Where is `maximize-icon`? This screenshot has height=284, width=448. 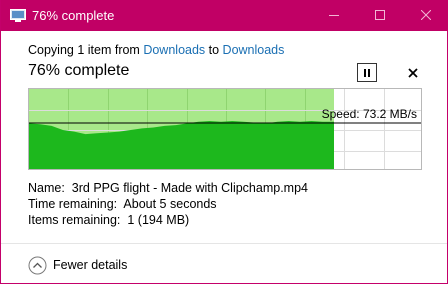
maximize-icon is located at coordinates (380, 15).